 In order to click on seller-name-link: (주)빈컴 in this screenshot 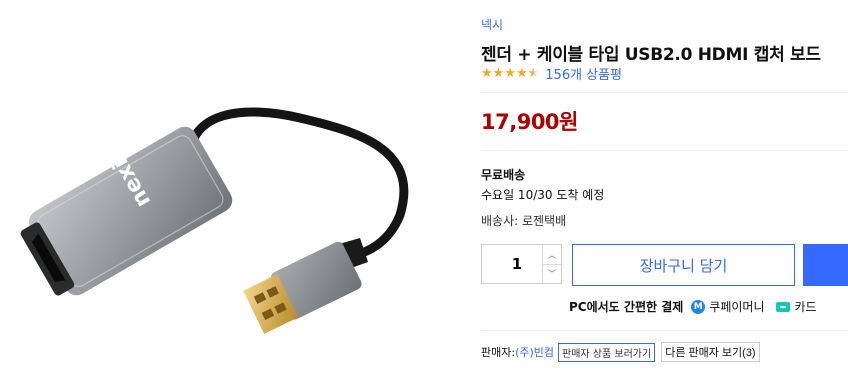, I will do `click(534, 352)`.